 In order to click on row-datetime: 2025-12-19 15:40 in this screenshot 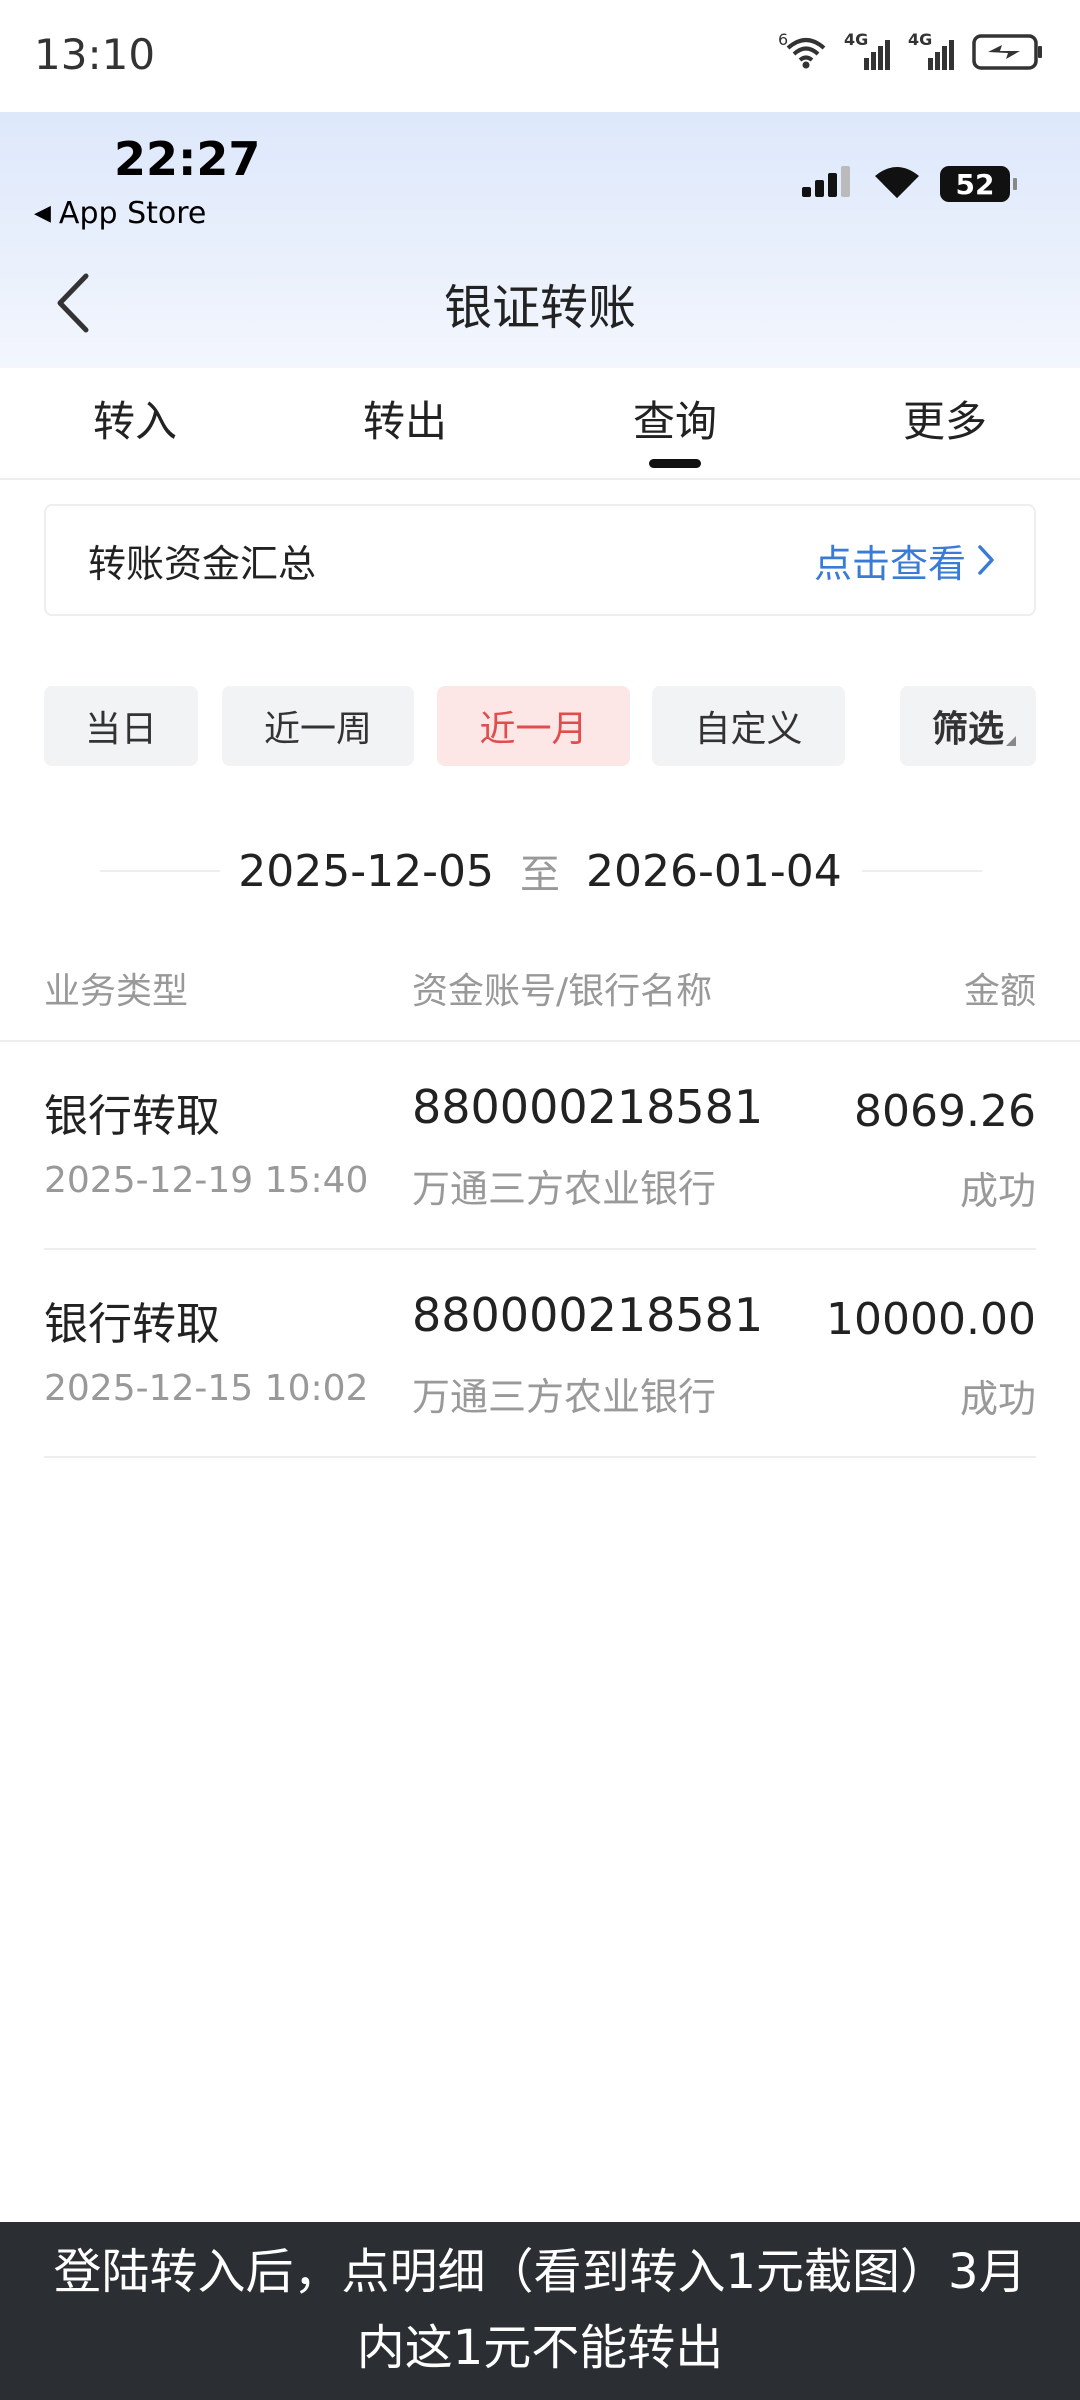, I will do `click(206, 1180)`.